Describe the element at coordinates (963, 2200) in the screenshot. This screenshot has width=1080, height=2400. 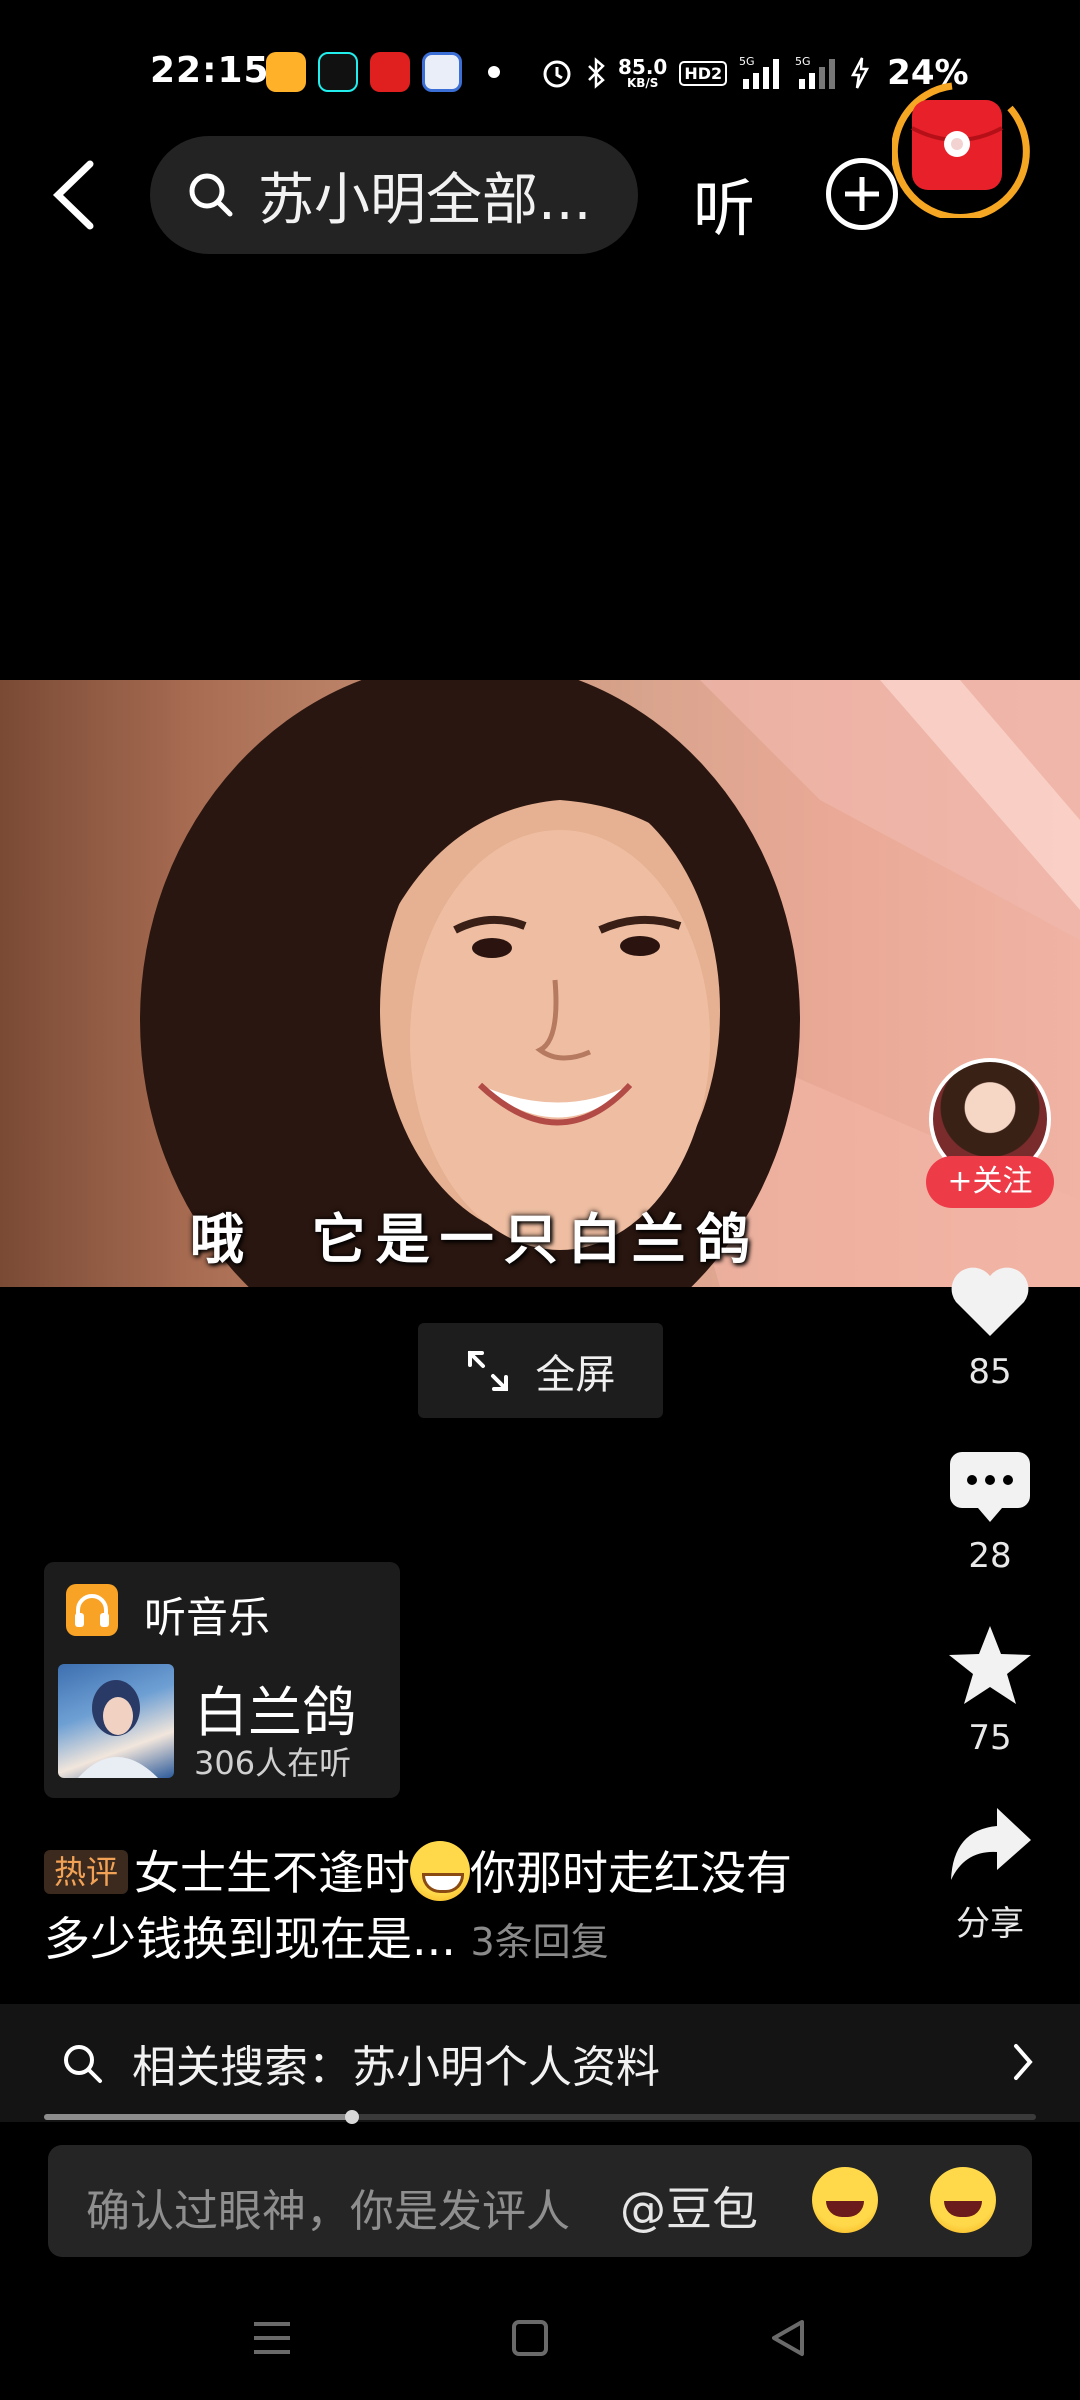
I see `tears-of-joy-emoji-icon` at that location.